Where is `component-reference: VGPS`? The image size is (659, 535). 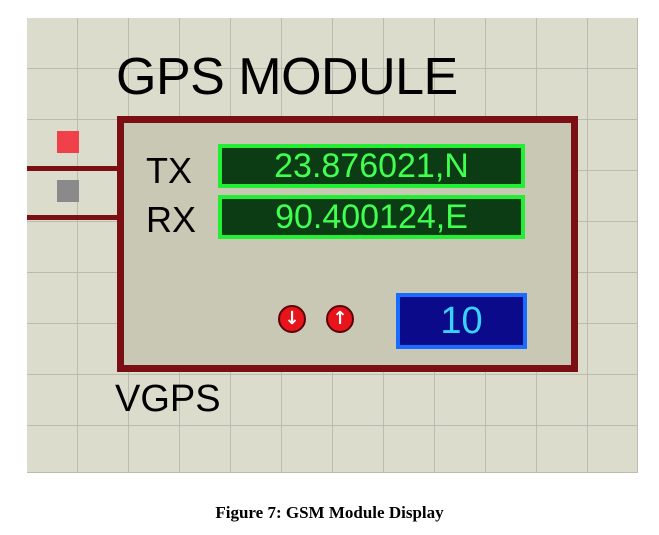
component-reference: VGPS is located at coordinates (168, 399).